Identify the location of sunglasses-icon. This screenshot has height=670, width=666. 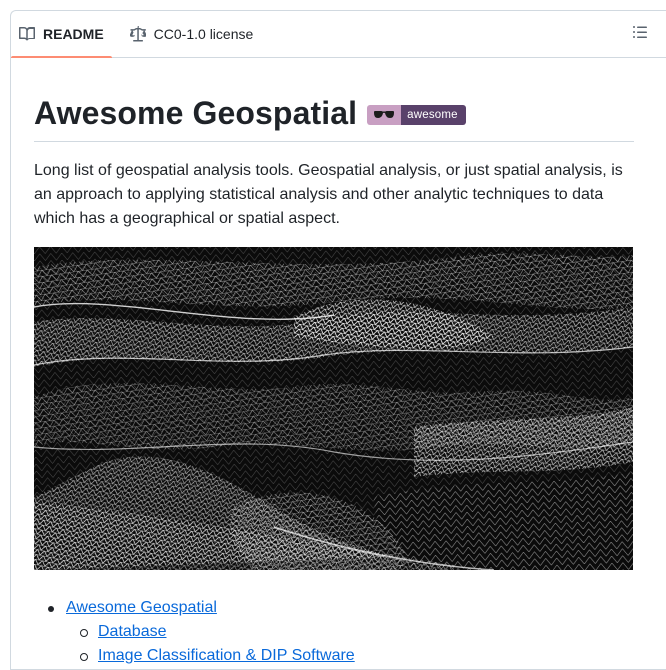
(384, 114).